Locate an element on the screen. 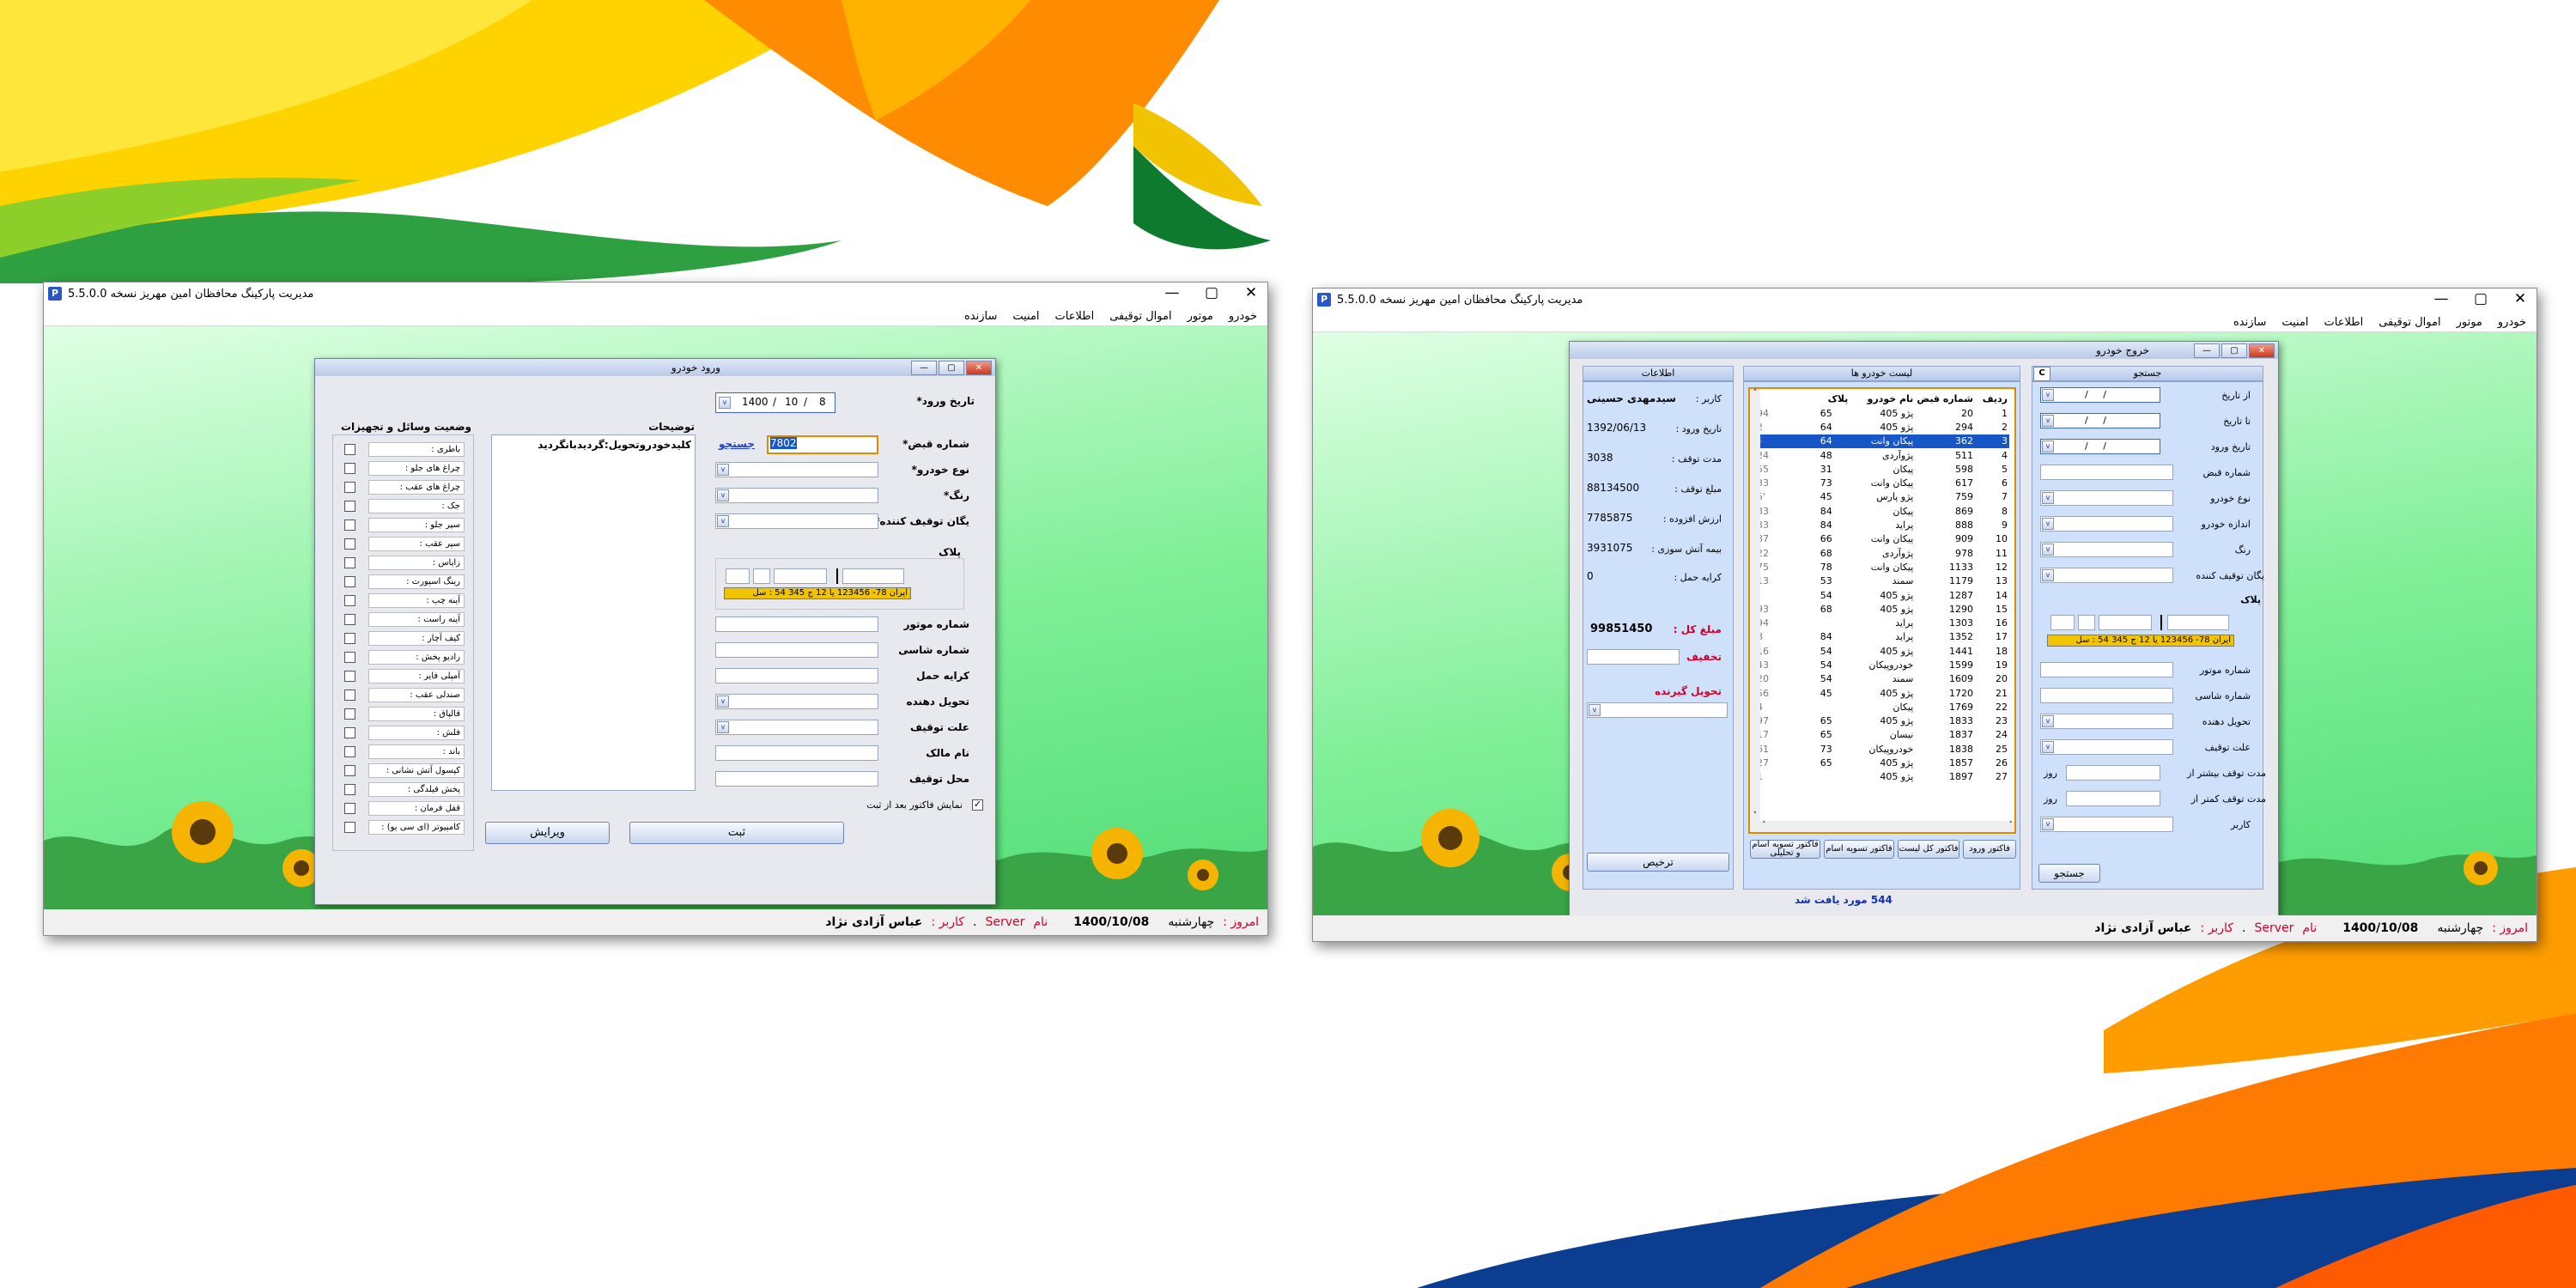 Image resolution: width=2576 pixels, height=1288 pixels. table-row: 20 1609 سمند 54 20 is located at coordinates (1882, 679).